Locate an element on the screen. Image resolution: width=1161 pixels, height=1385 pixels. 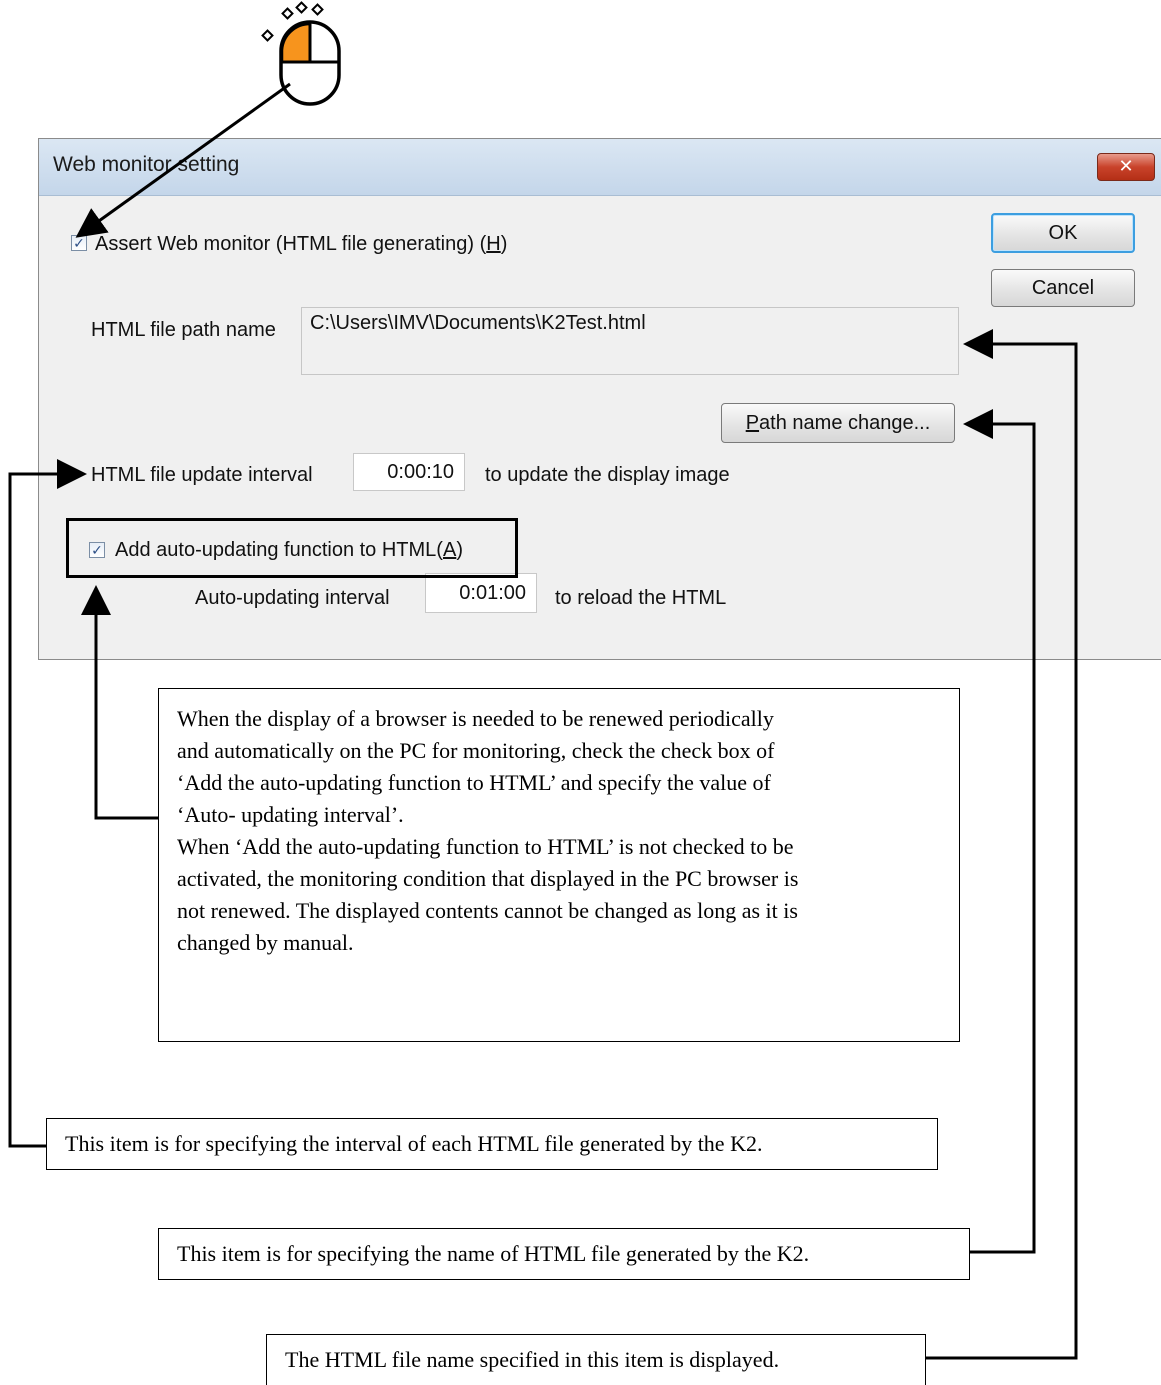
arrow-to-update-interval is located at coordinates (47, 803).